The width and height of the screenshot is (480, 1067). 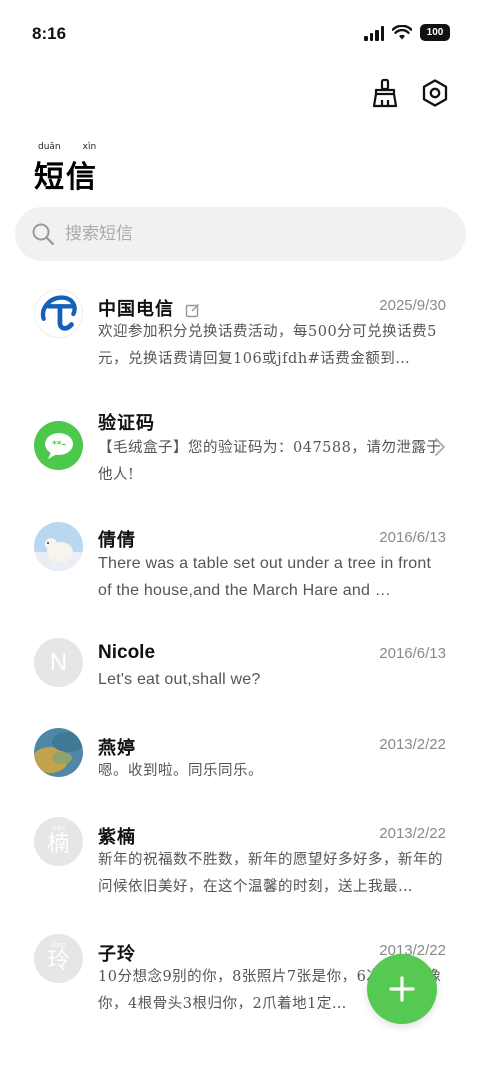 I want to click on status-icons: 100, so click(x=407, y=32).